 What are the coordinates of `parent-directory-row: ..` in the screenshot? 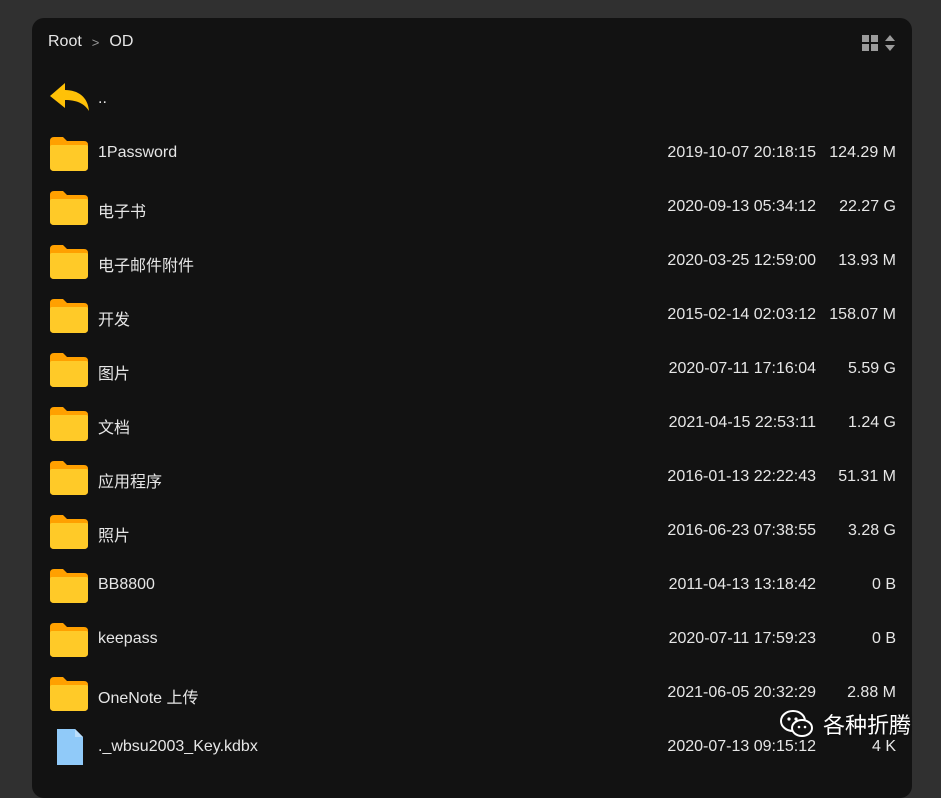 It's located at (472, 99).